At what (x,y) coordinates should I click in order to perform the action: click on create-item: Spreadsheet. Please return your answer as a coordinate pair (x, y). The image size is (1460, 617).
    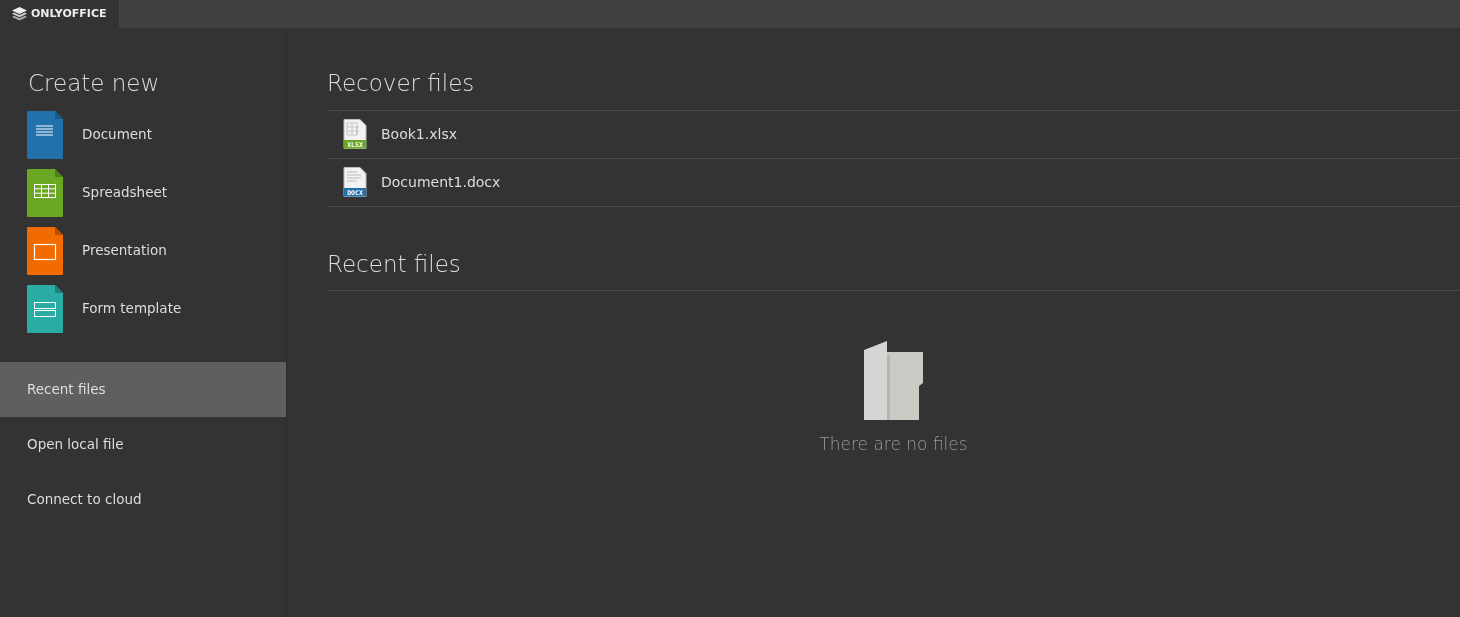
    Looking at the image, I should click on (97, 192).